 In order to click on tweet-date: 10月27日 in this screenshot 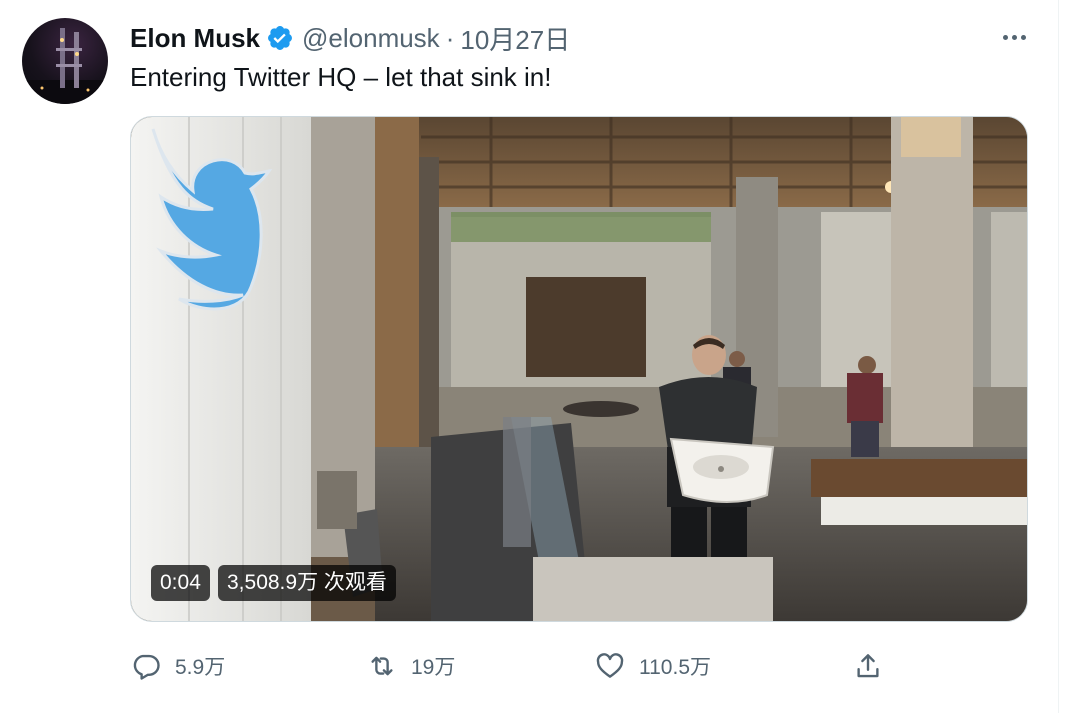, I will do `click(515, 38)`.